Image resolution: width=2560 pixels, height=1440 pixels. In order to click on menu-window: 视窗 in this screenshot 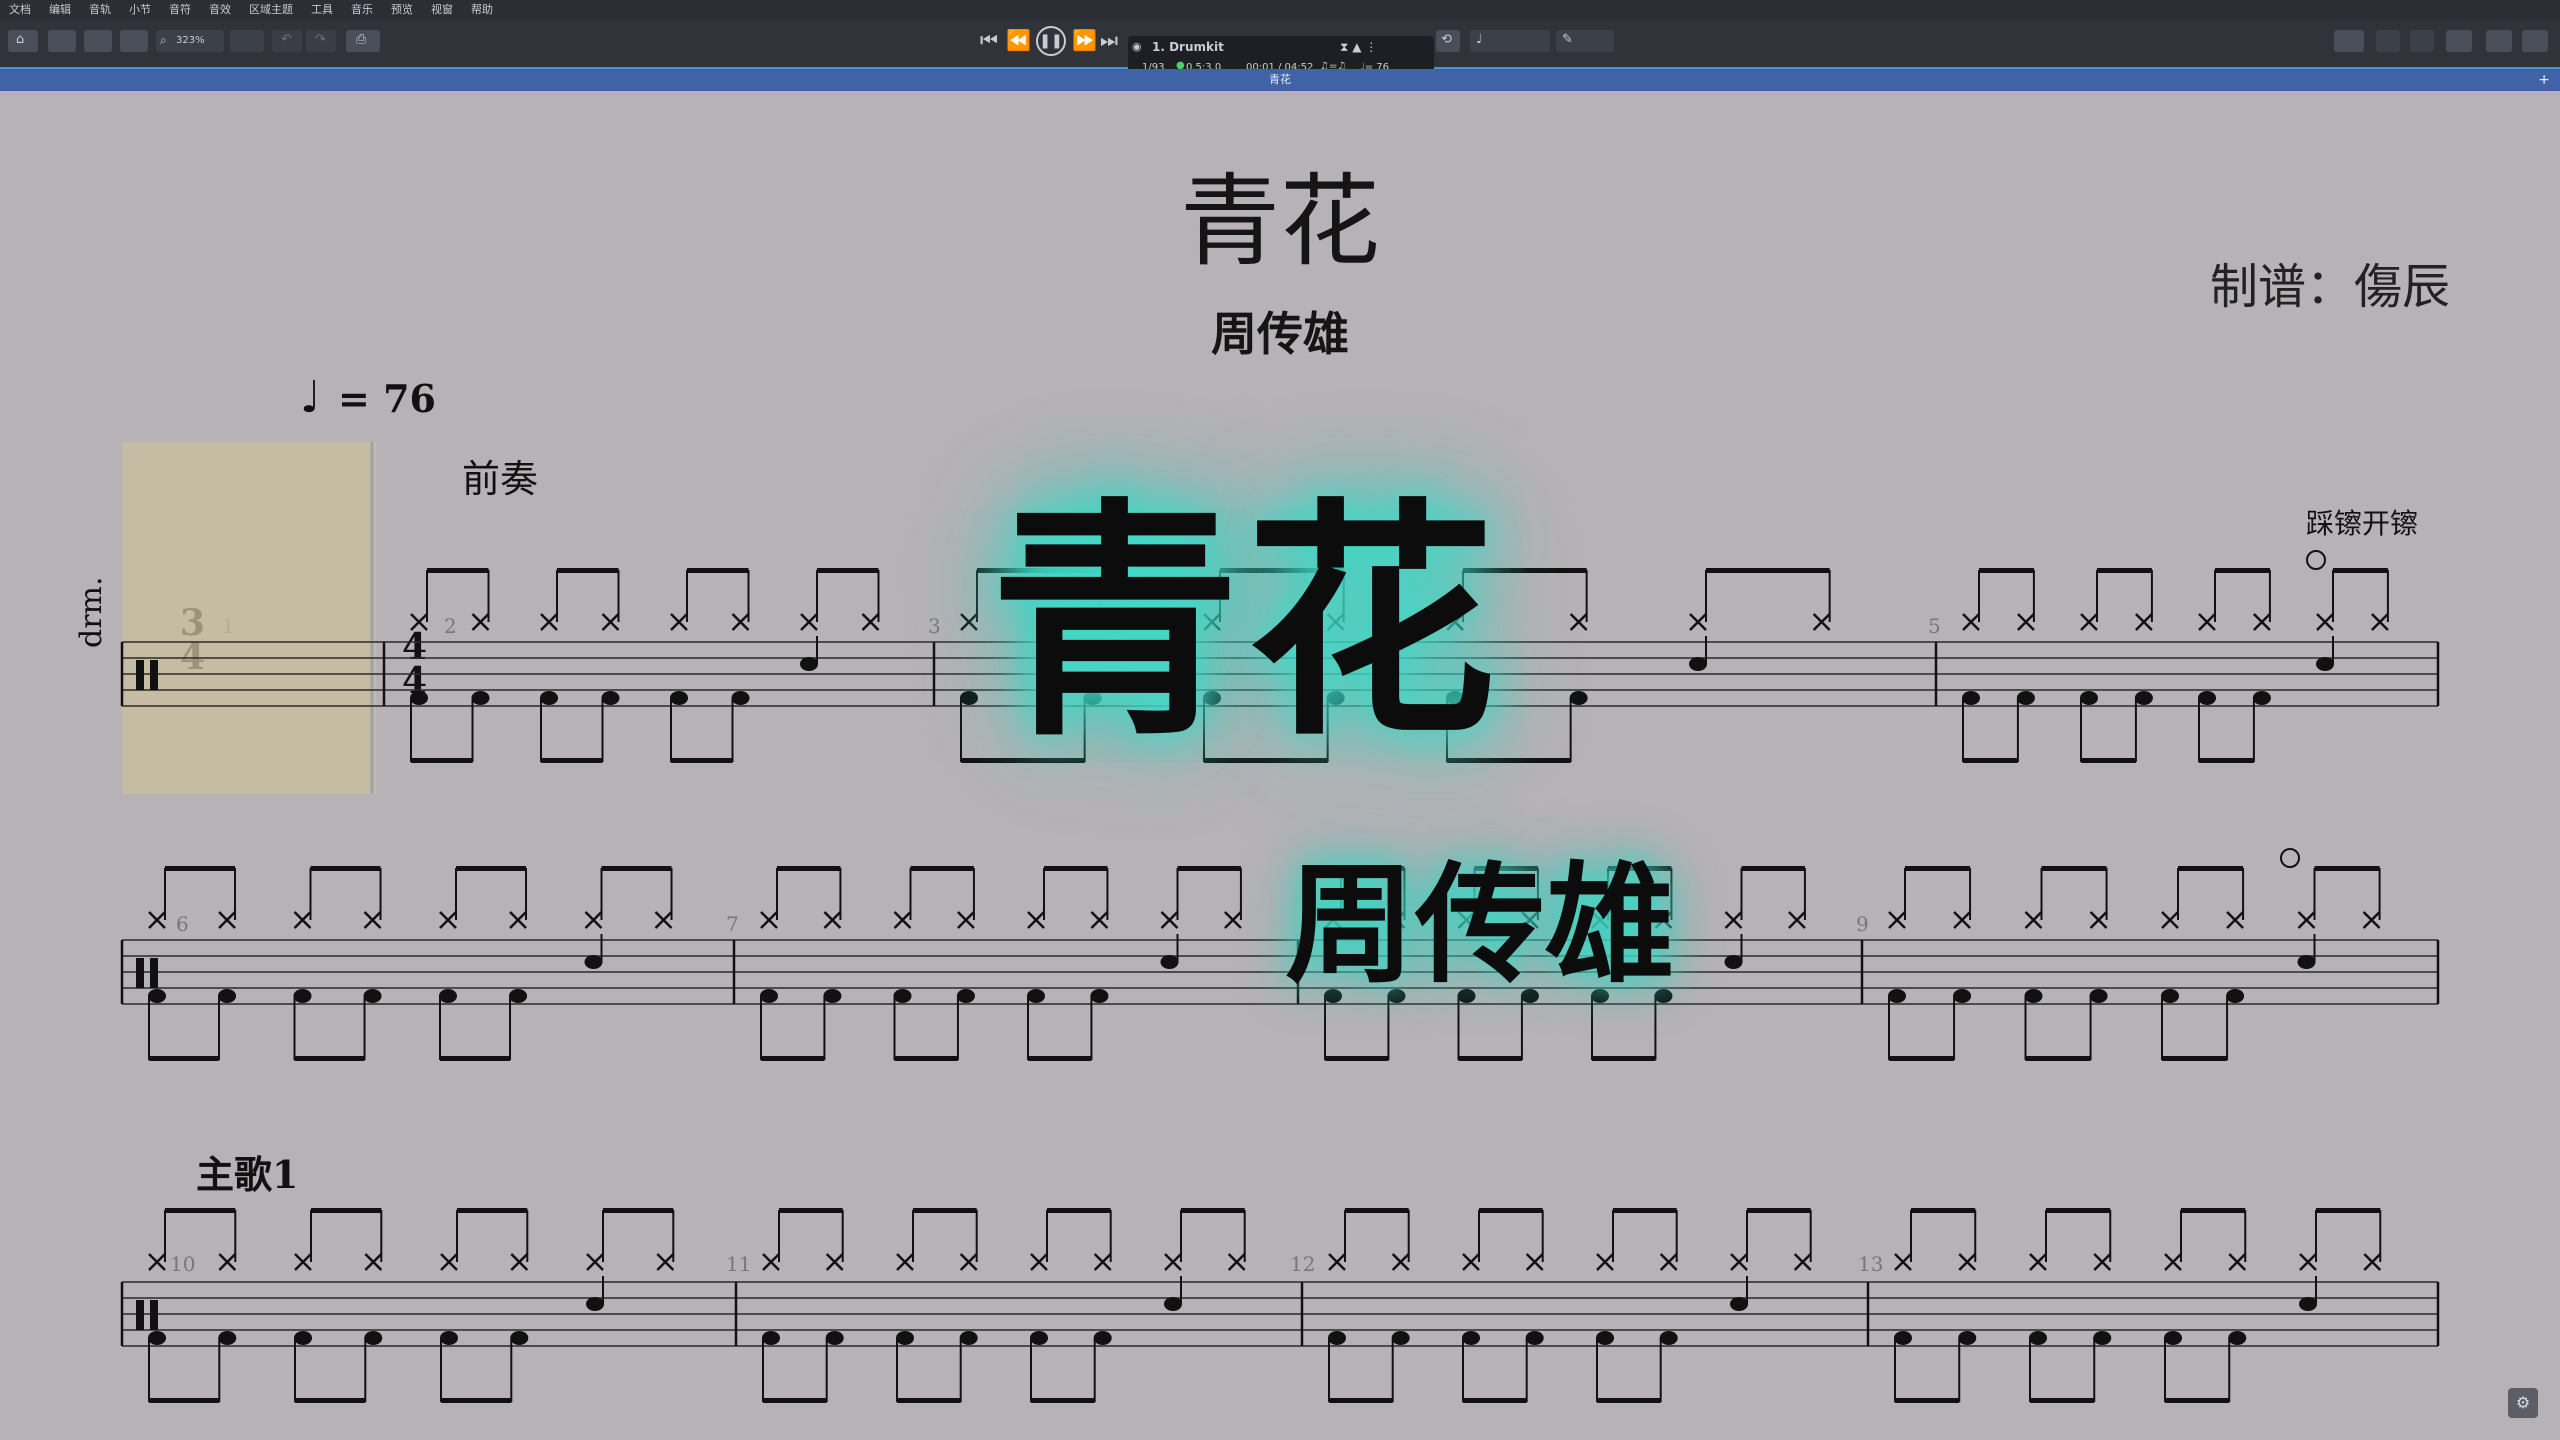, I will do `click(442, 9)`.